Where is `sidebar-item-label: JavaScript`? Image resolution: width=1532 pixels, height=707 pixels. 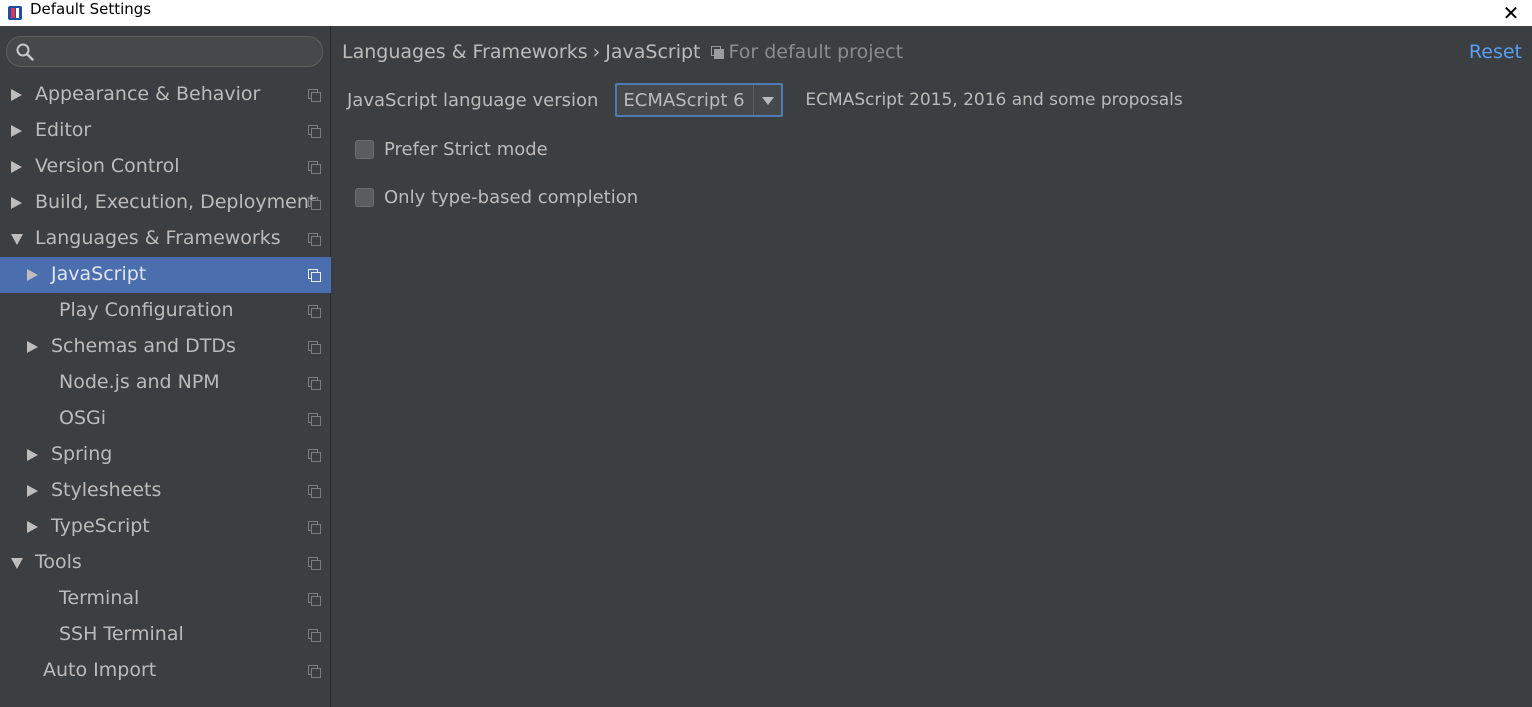
sidebar-item-label: JavaScript is located at coordinates (99, 274).